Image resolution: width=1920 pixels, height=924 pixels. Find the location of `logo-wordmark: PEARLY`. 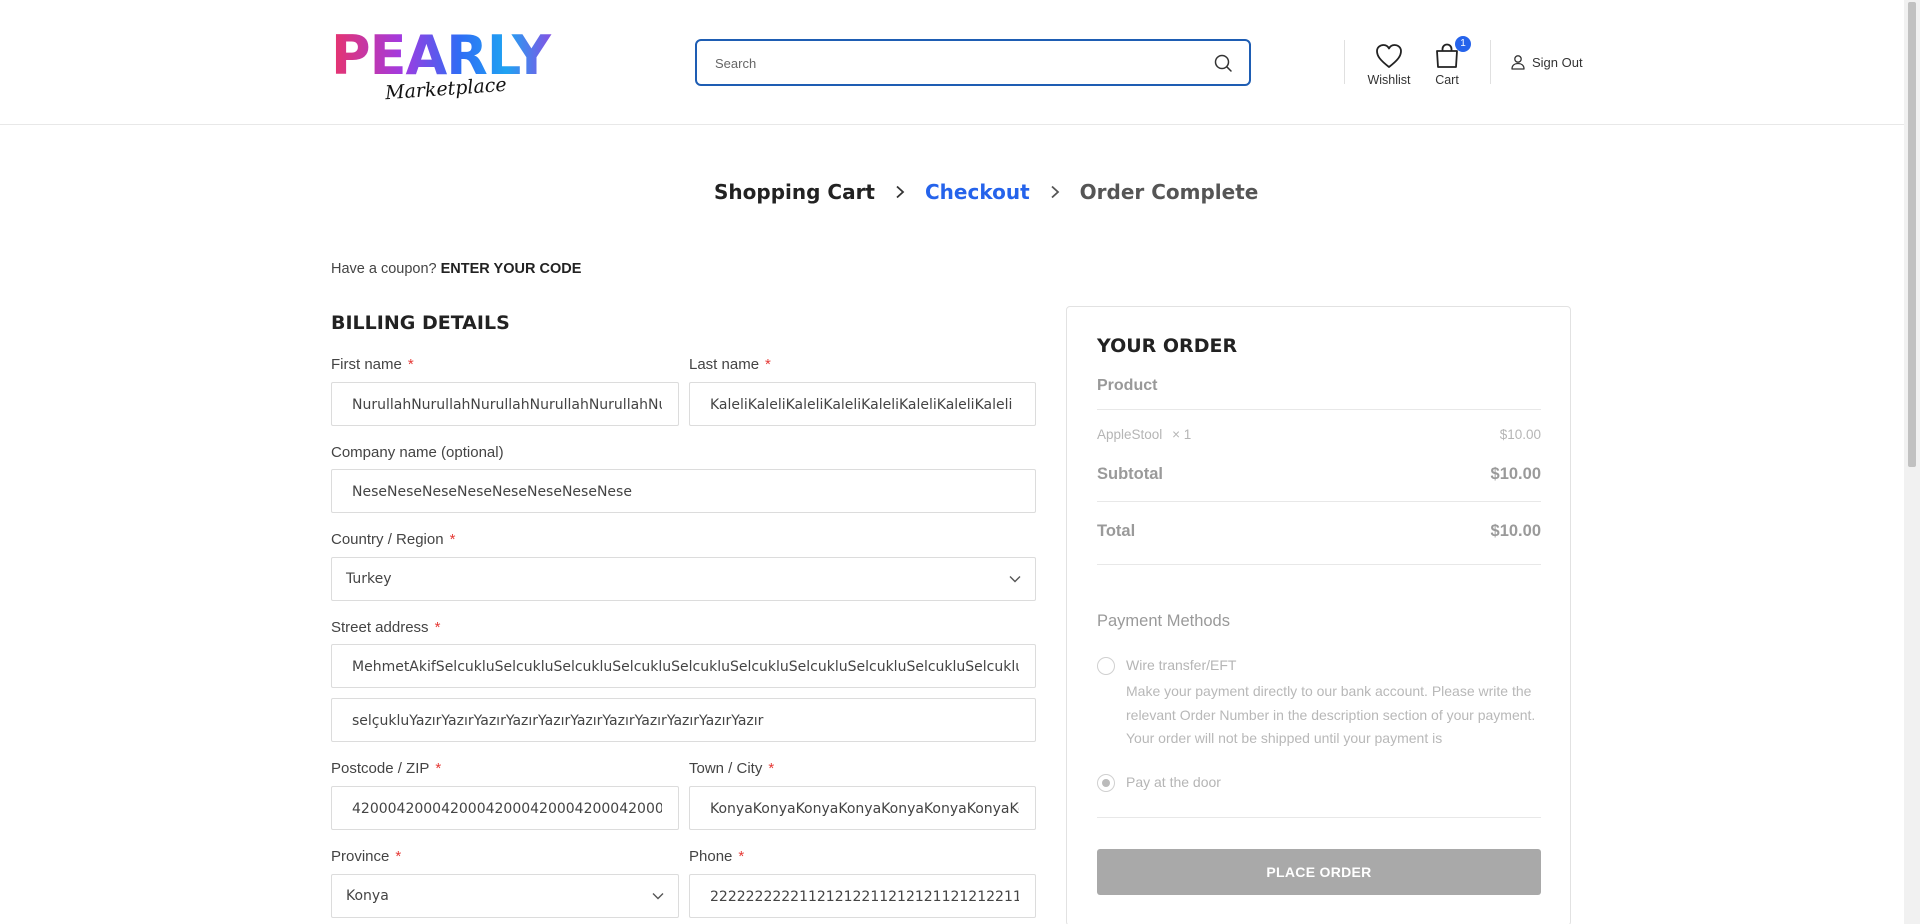

logo-wordmark: PEARLY is located at coordinates (448, 56).